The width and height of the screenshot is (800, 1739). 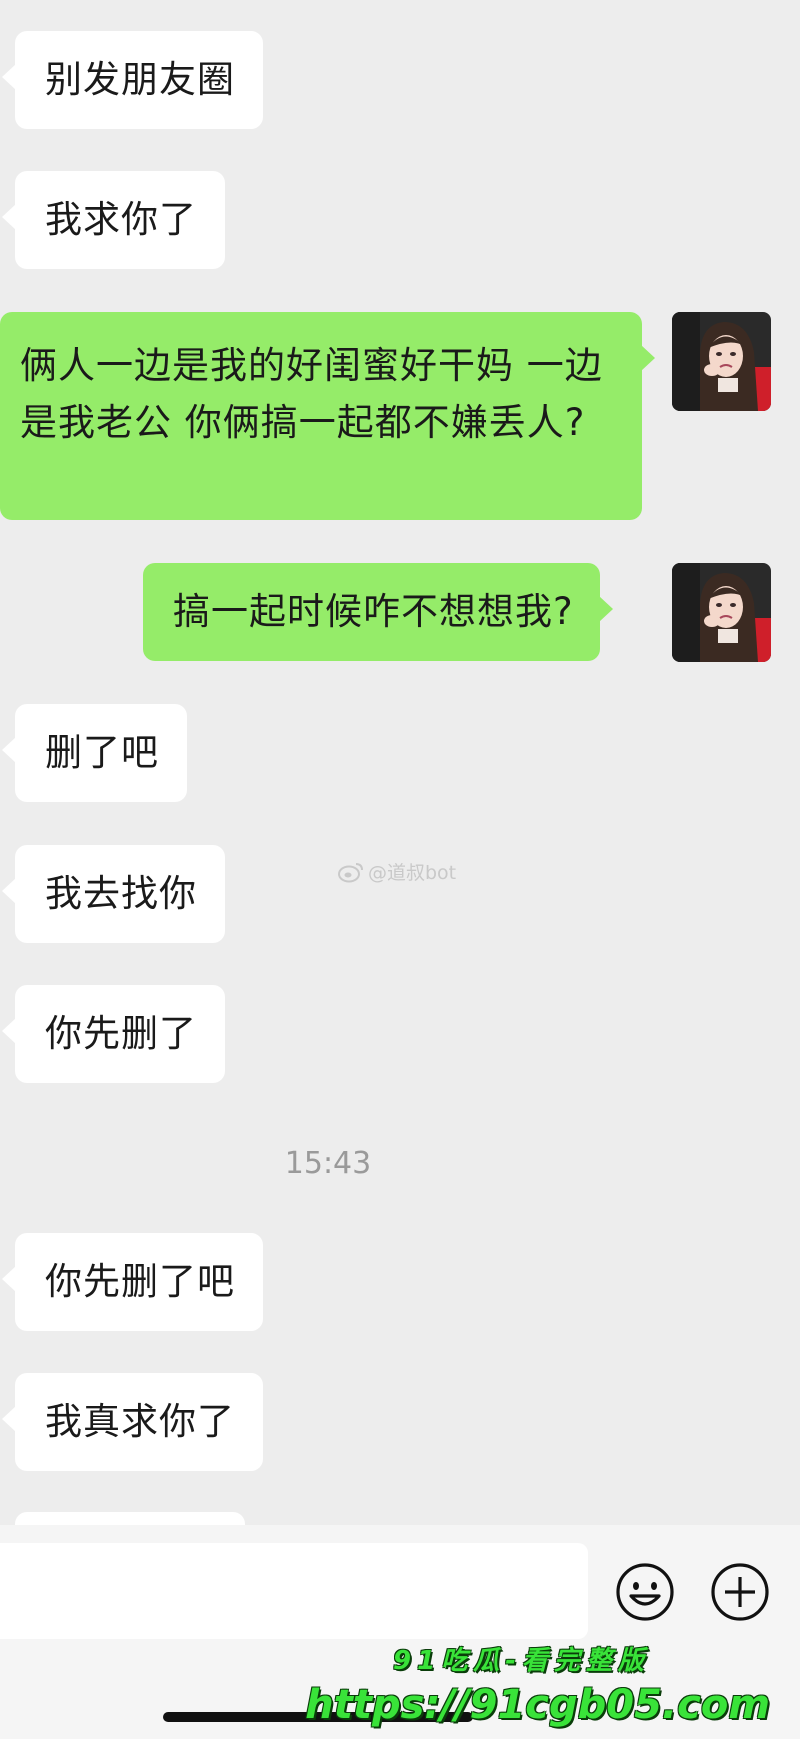 I want to click on message-bubble-incoming, so click(x=130, y=1518).